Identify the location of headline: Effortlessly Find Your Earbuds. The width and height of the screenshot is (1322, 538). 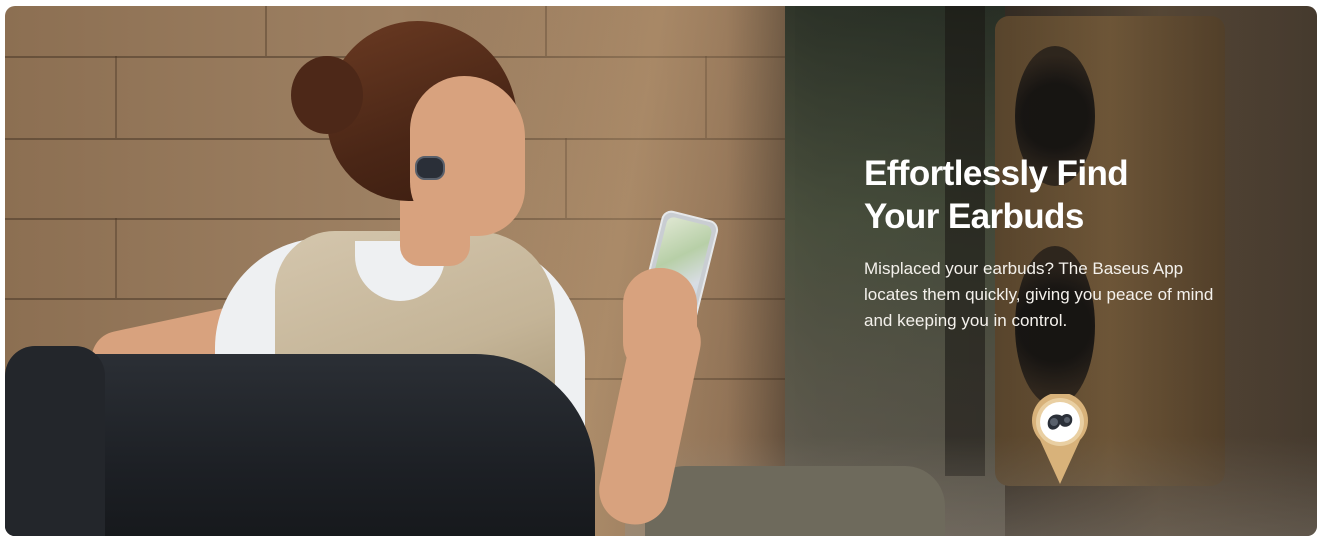
(996, 195).